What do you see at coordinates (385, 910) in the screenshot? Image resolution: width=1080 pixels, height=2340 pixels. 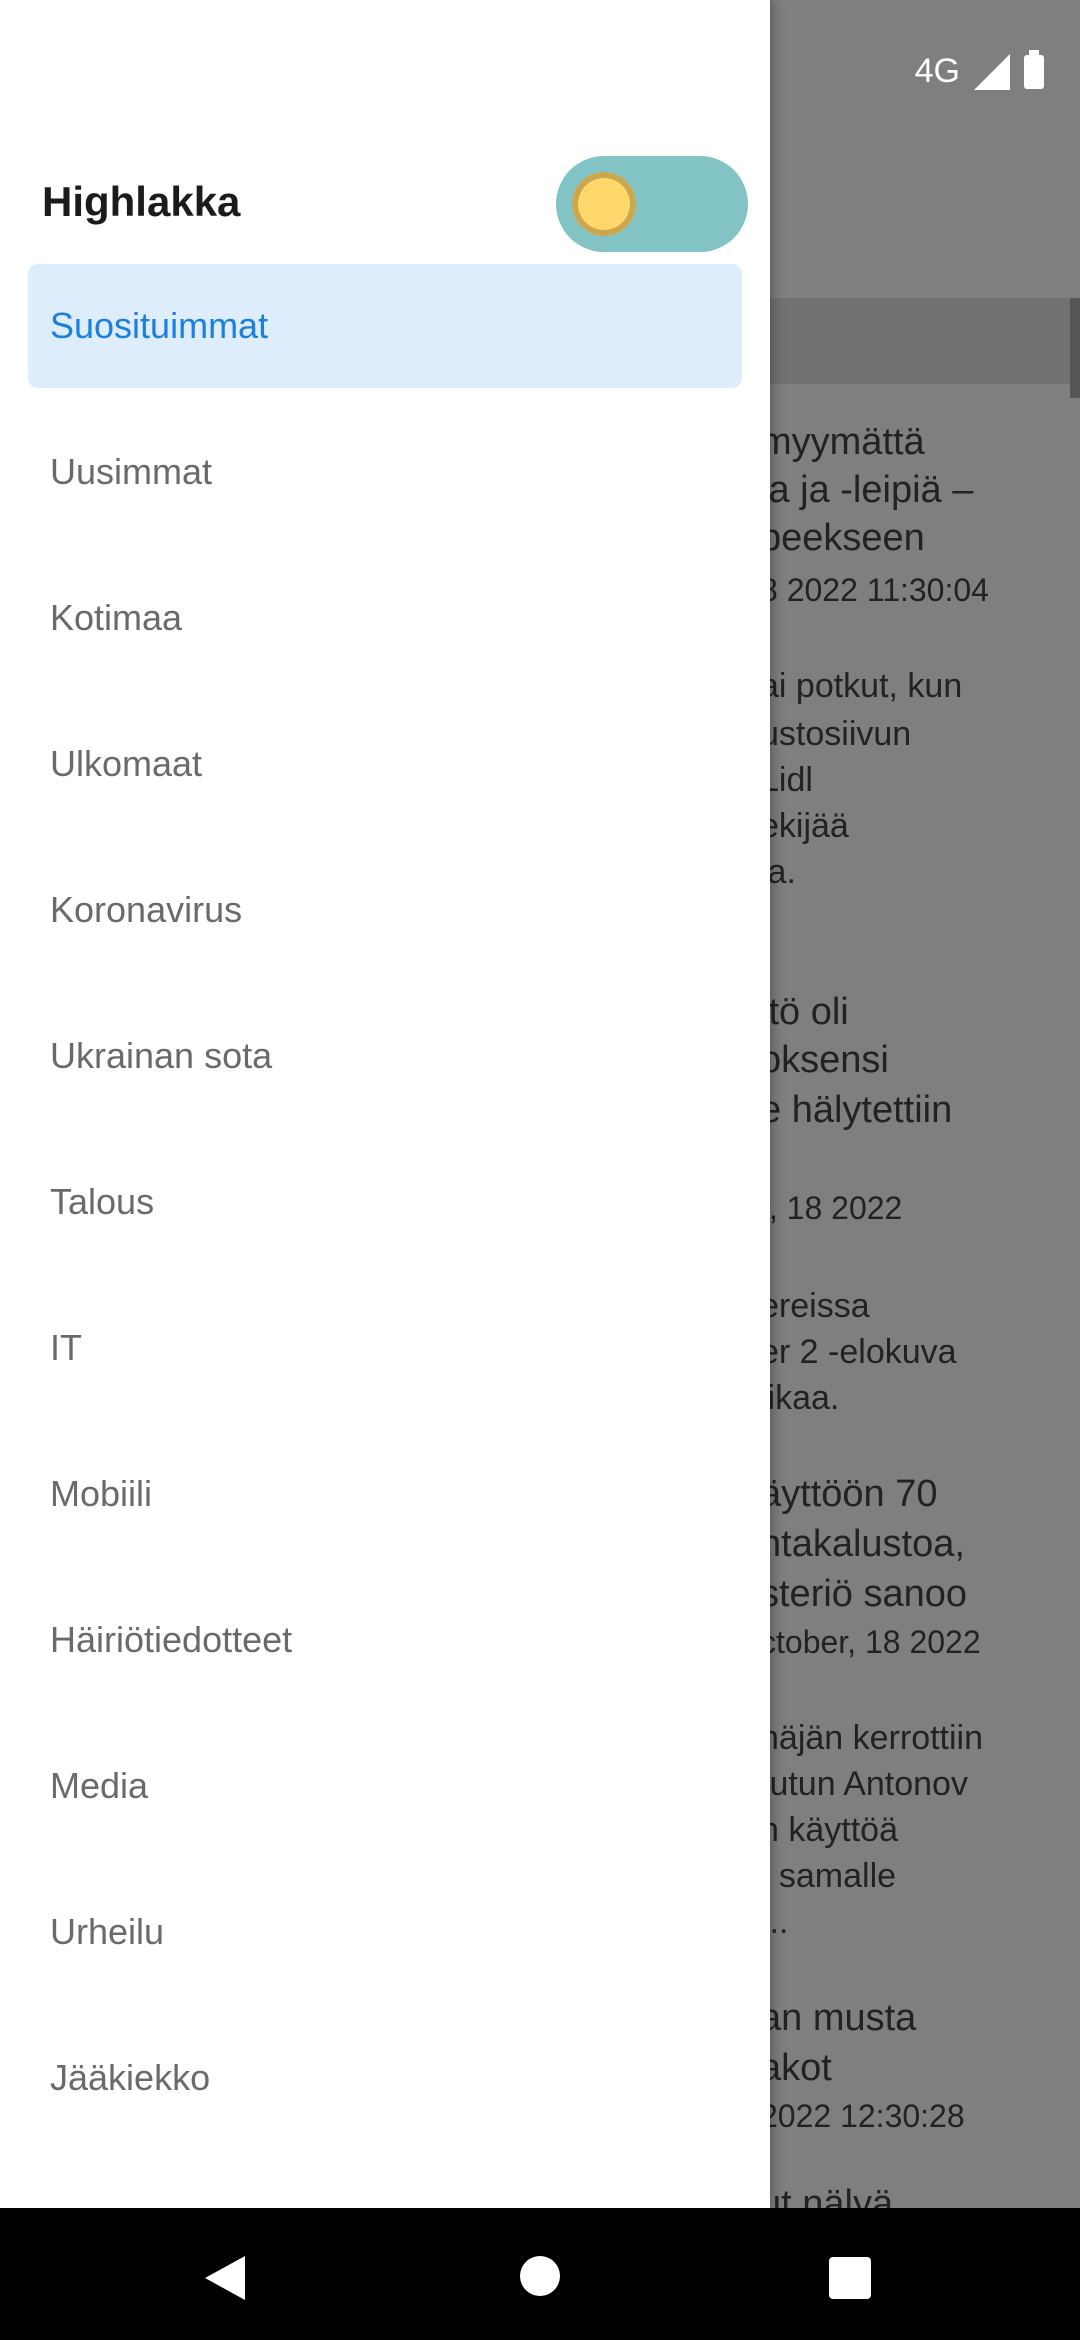 I see `menu-item-koronavirus: Koronavirus` at bounding box center [385, 910].